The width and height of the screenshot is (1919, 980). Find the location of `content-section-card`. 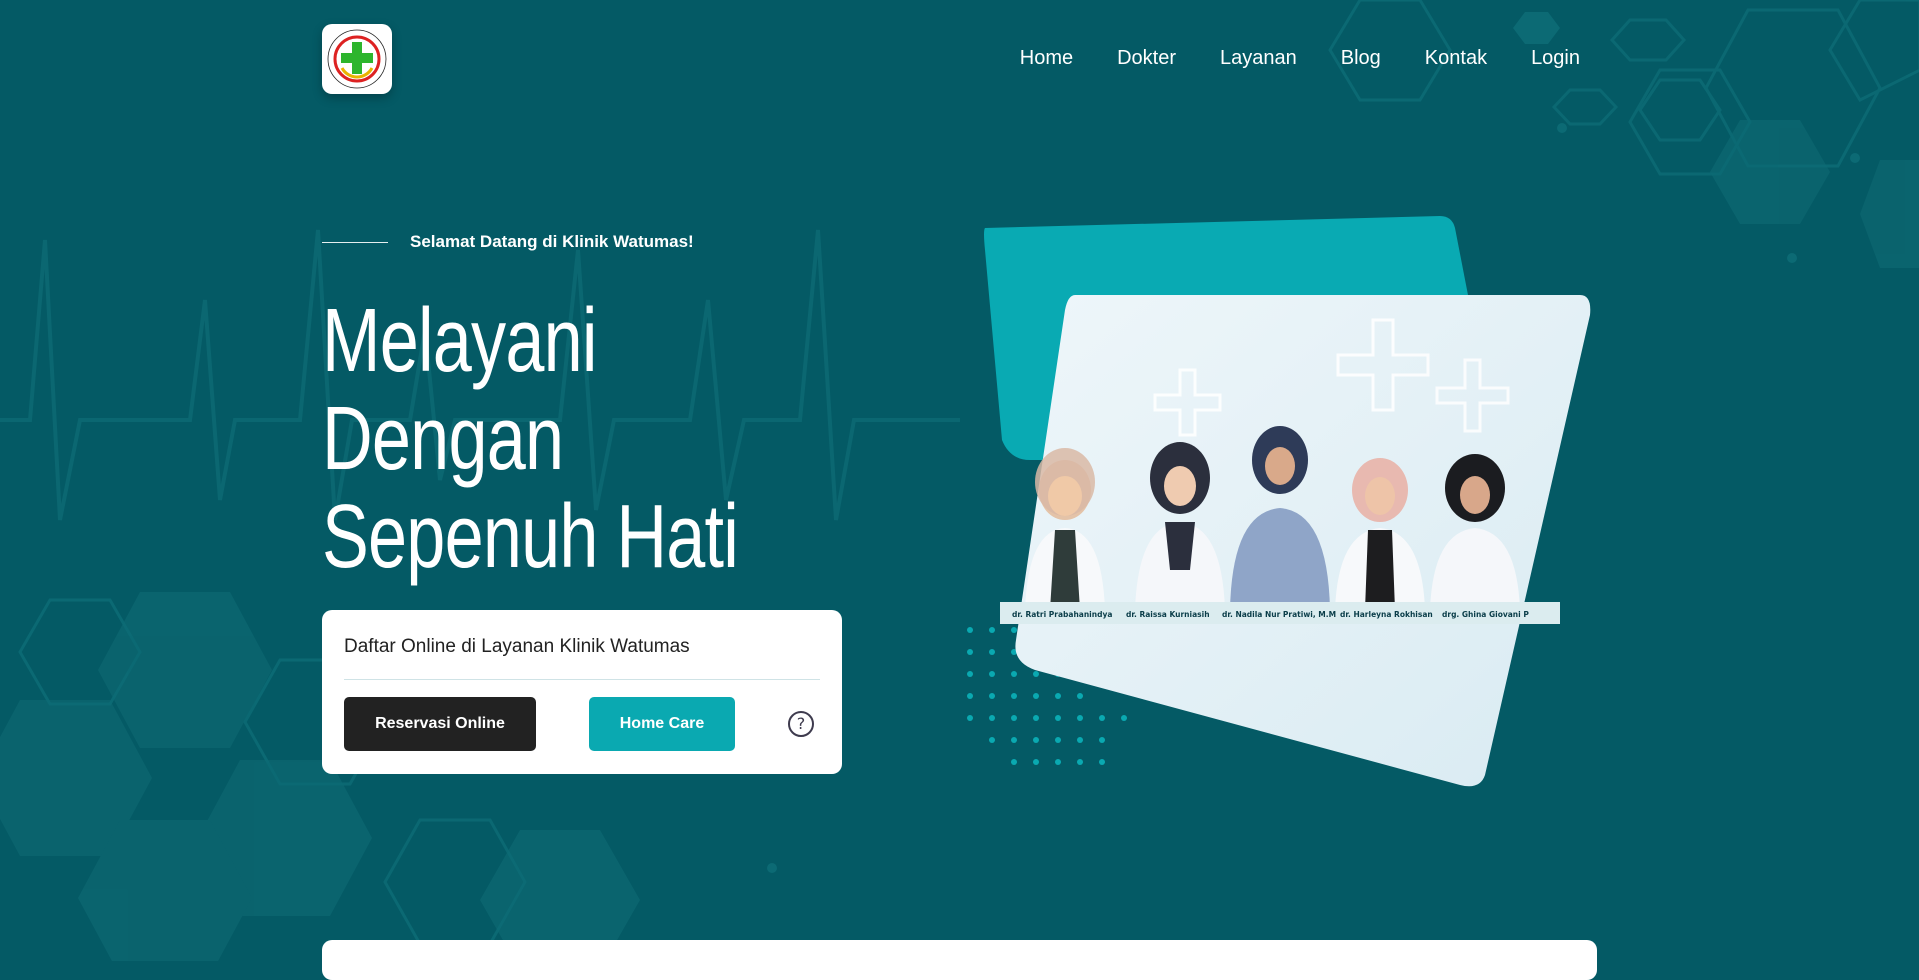

content-section-card is located at coordinates (959, 960).